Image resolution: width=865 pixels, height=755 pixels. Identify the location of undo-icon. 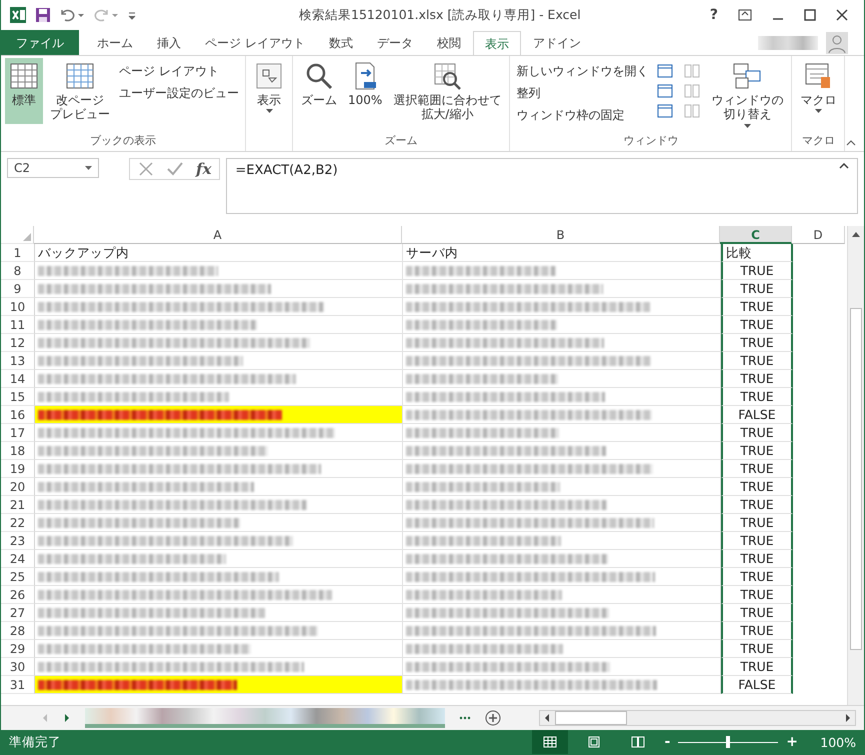
(72, 15).